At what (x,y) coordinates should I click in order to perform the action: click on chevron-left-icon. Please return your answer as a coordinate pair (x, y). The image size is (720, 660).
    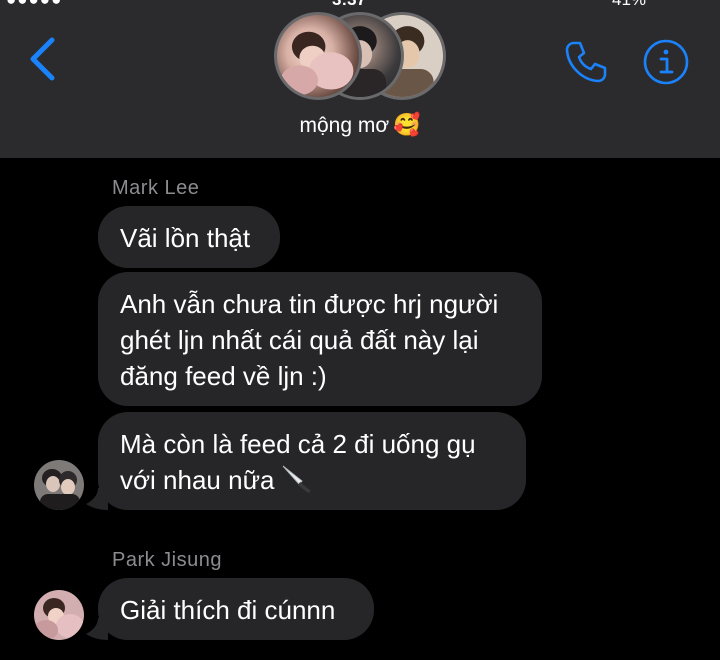
    Looking at the image, I should click on (42, 59).